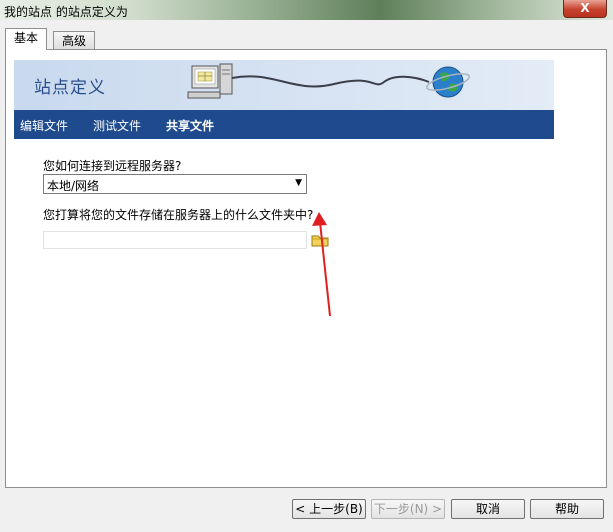 This screenshot has height=532, width=613. I want to click on annotation-arrow, so click(321, 264).